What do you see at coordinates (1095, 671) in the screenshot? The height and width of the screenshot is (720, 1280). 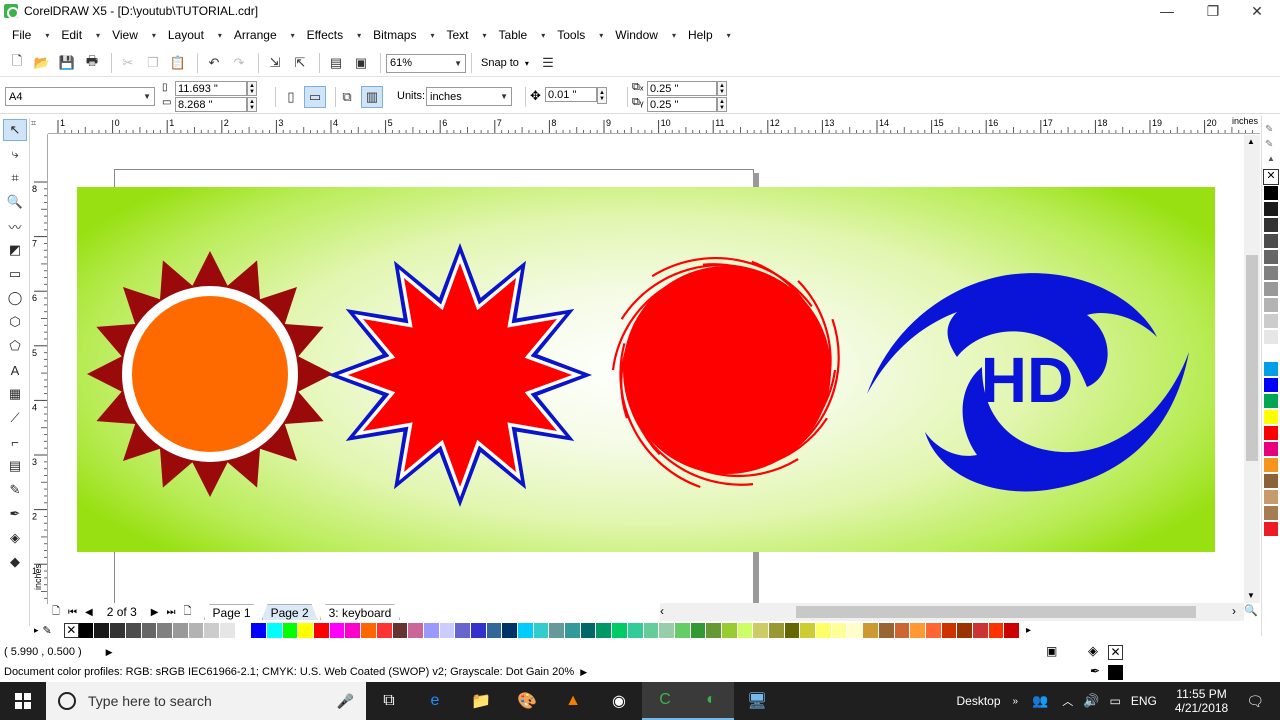 I see `outline-pen-icon: ✒` at bounding box center [1095, 671].